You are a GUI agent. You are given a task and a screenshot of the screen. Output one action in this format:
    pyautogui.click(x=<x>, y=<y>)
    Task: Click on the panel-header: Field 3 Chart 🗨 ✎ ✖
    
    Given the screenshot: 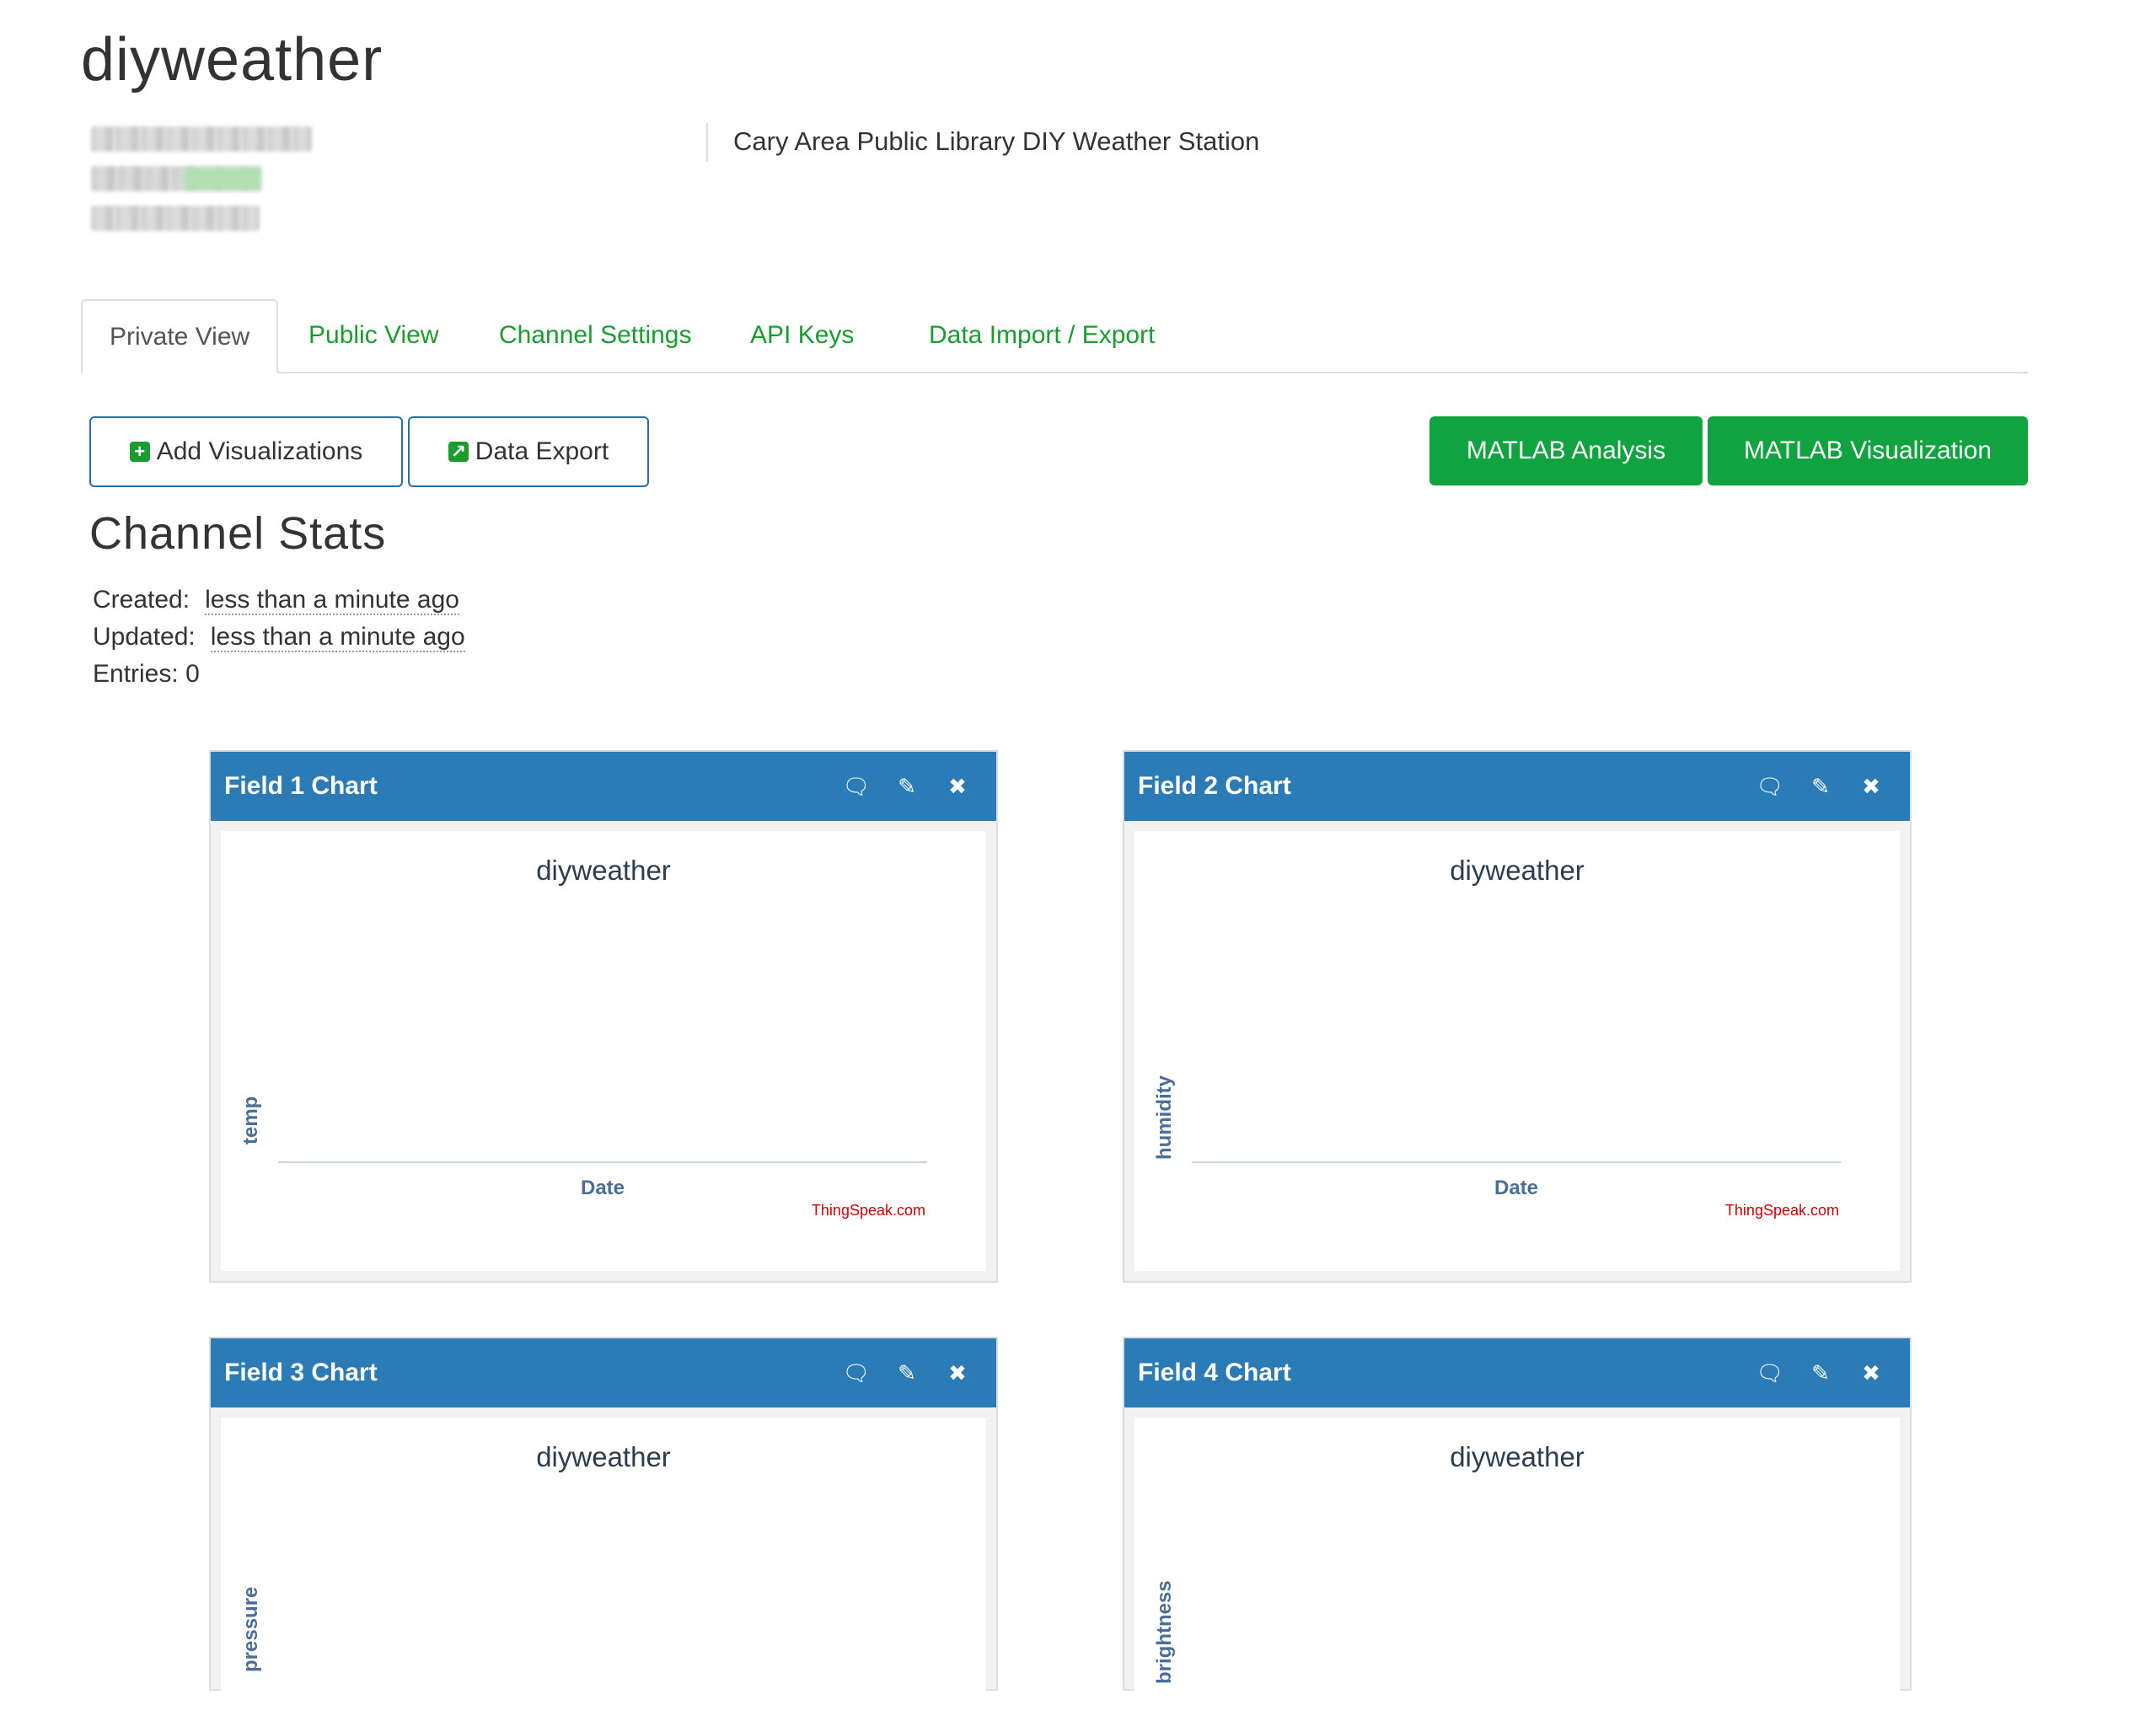 What is the action you would take?
    pyautogui.click(x=603, y=1372)
    